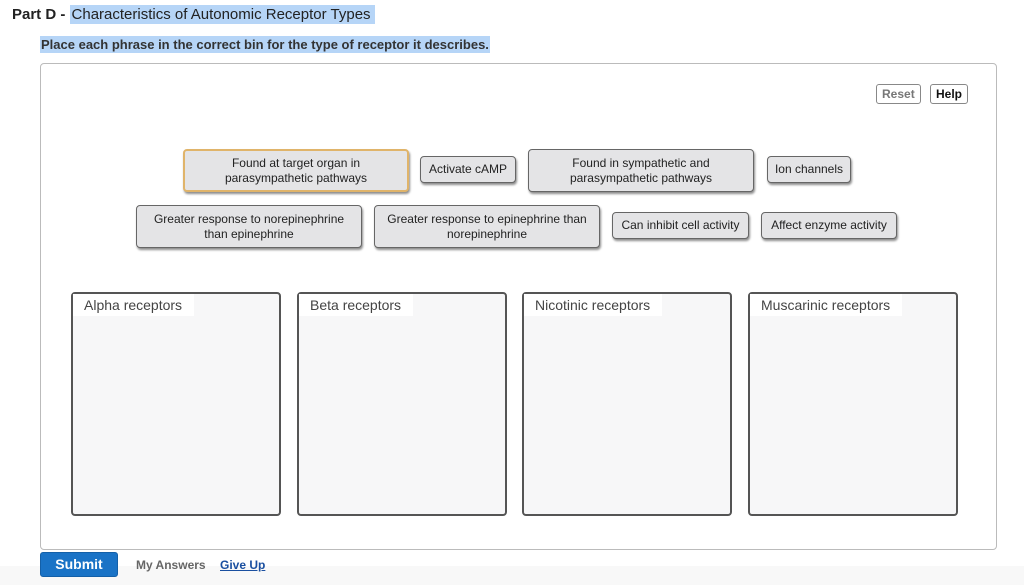 Image resolution: width=1024 pixels, height=585 pixels. Describe the element at coordinates (627, 404) in the screenshot. I see `bin-nicotinic-receptors: Nicotinic receptors` at that location.